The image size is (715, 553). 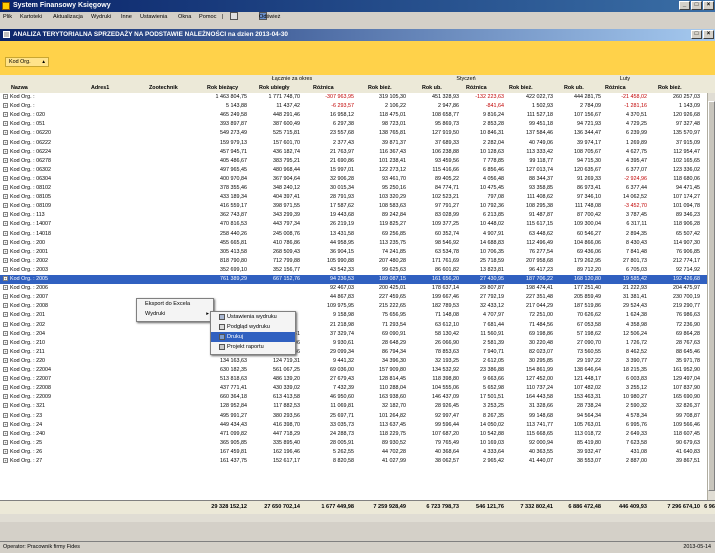 What do you see at coordinates (253, 317) in the screenshot?
I see `submenu-item-settings: Ustawienia wydruku` at bounding box center [253, 317].